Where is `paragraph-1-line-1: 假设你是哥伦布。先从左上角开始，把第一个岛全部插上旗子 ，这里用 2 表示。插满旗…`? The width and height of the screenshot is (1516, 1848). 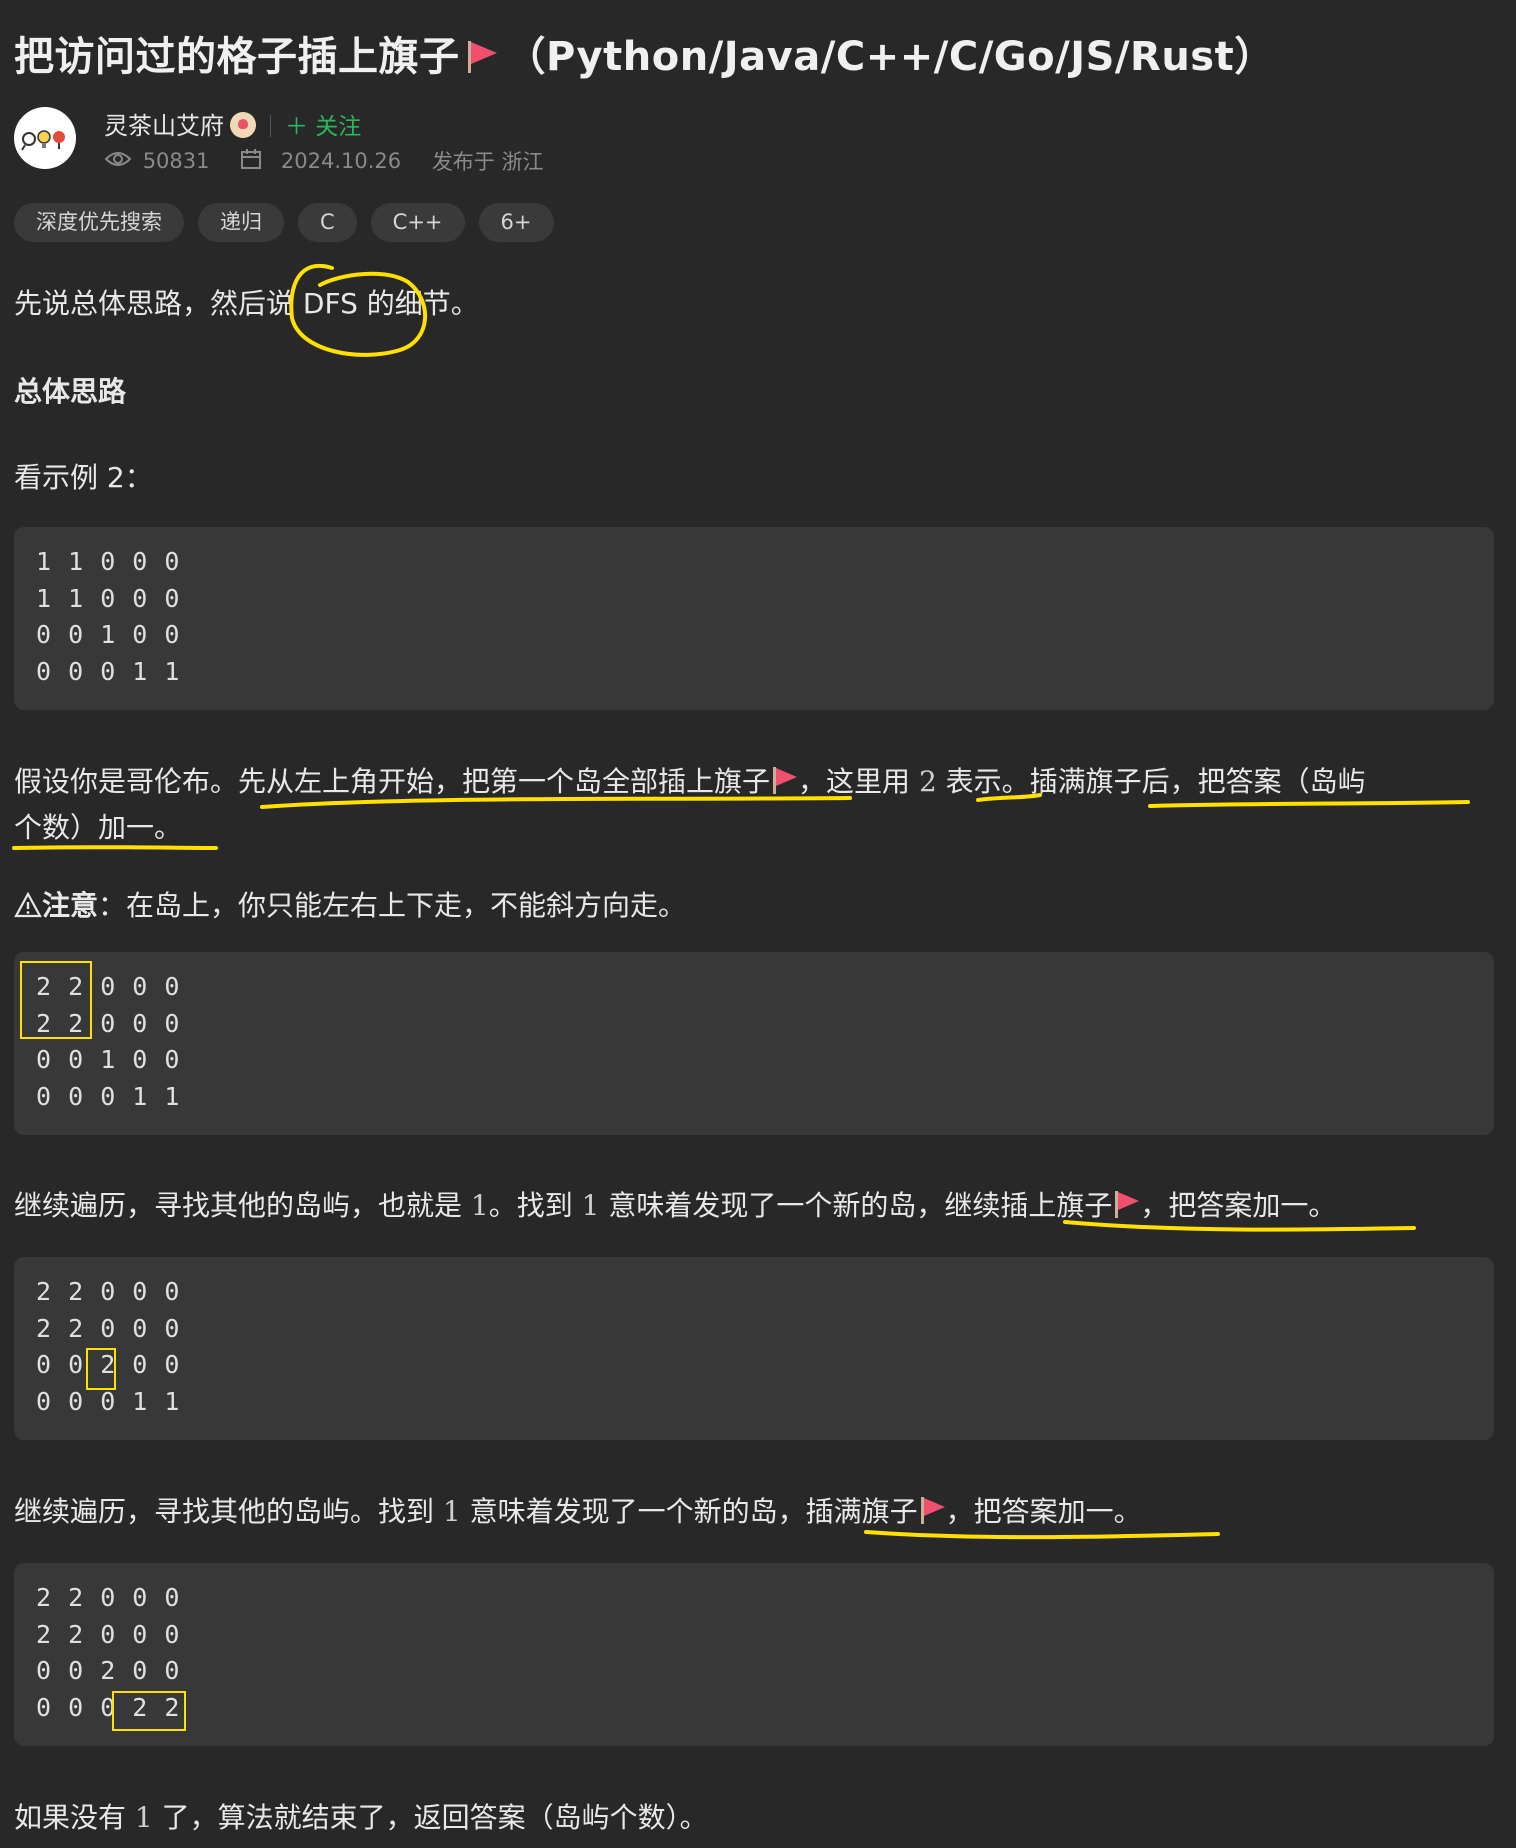 paragraph-1-line-1: 假设你是哥伦布。先从左上角开始，把第一个岛全部插上旗子 ，这里用 2 表示。插满旗… is located at coordinates (690, 780).